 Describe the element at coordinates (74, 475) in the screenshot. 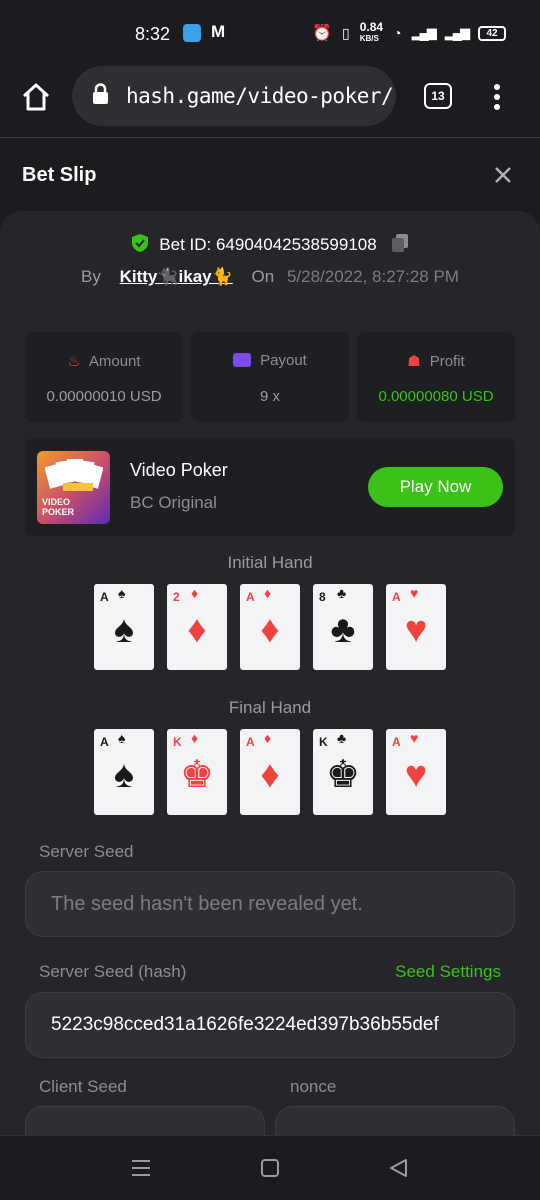

I see `card-fan-icon` at that location.